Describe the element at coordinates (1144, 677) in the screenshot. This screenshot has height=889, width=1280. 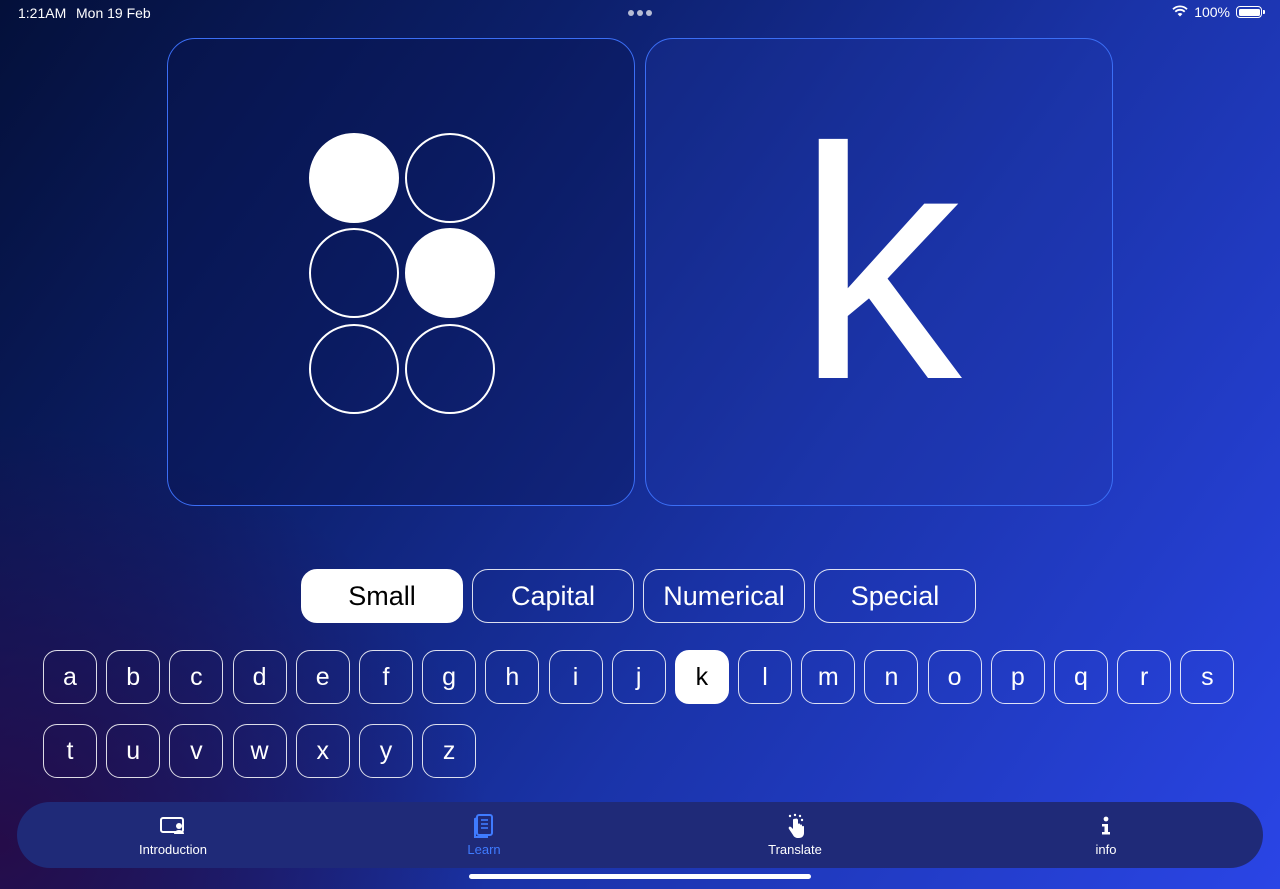
I see `letter-key-r: r` at that location.